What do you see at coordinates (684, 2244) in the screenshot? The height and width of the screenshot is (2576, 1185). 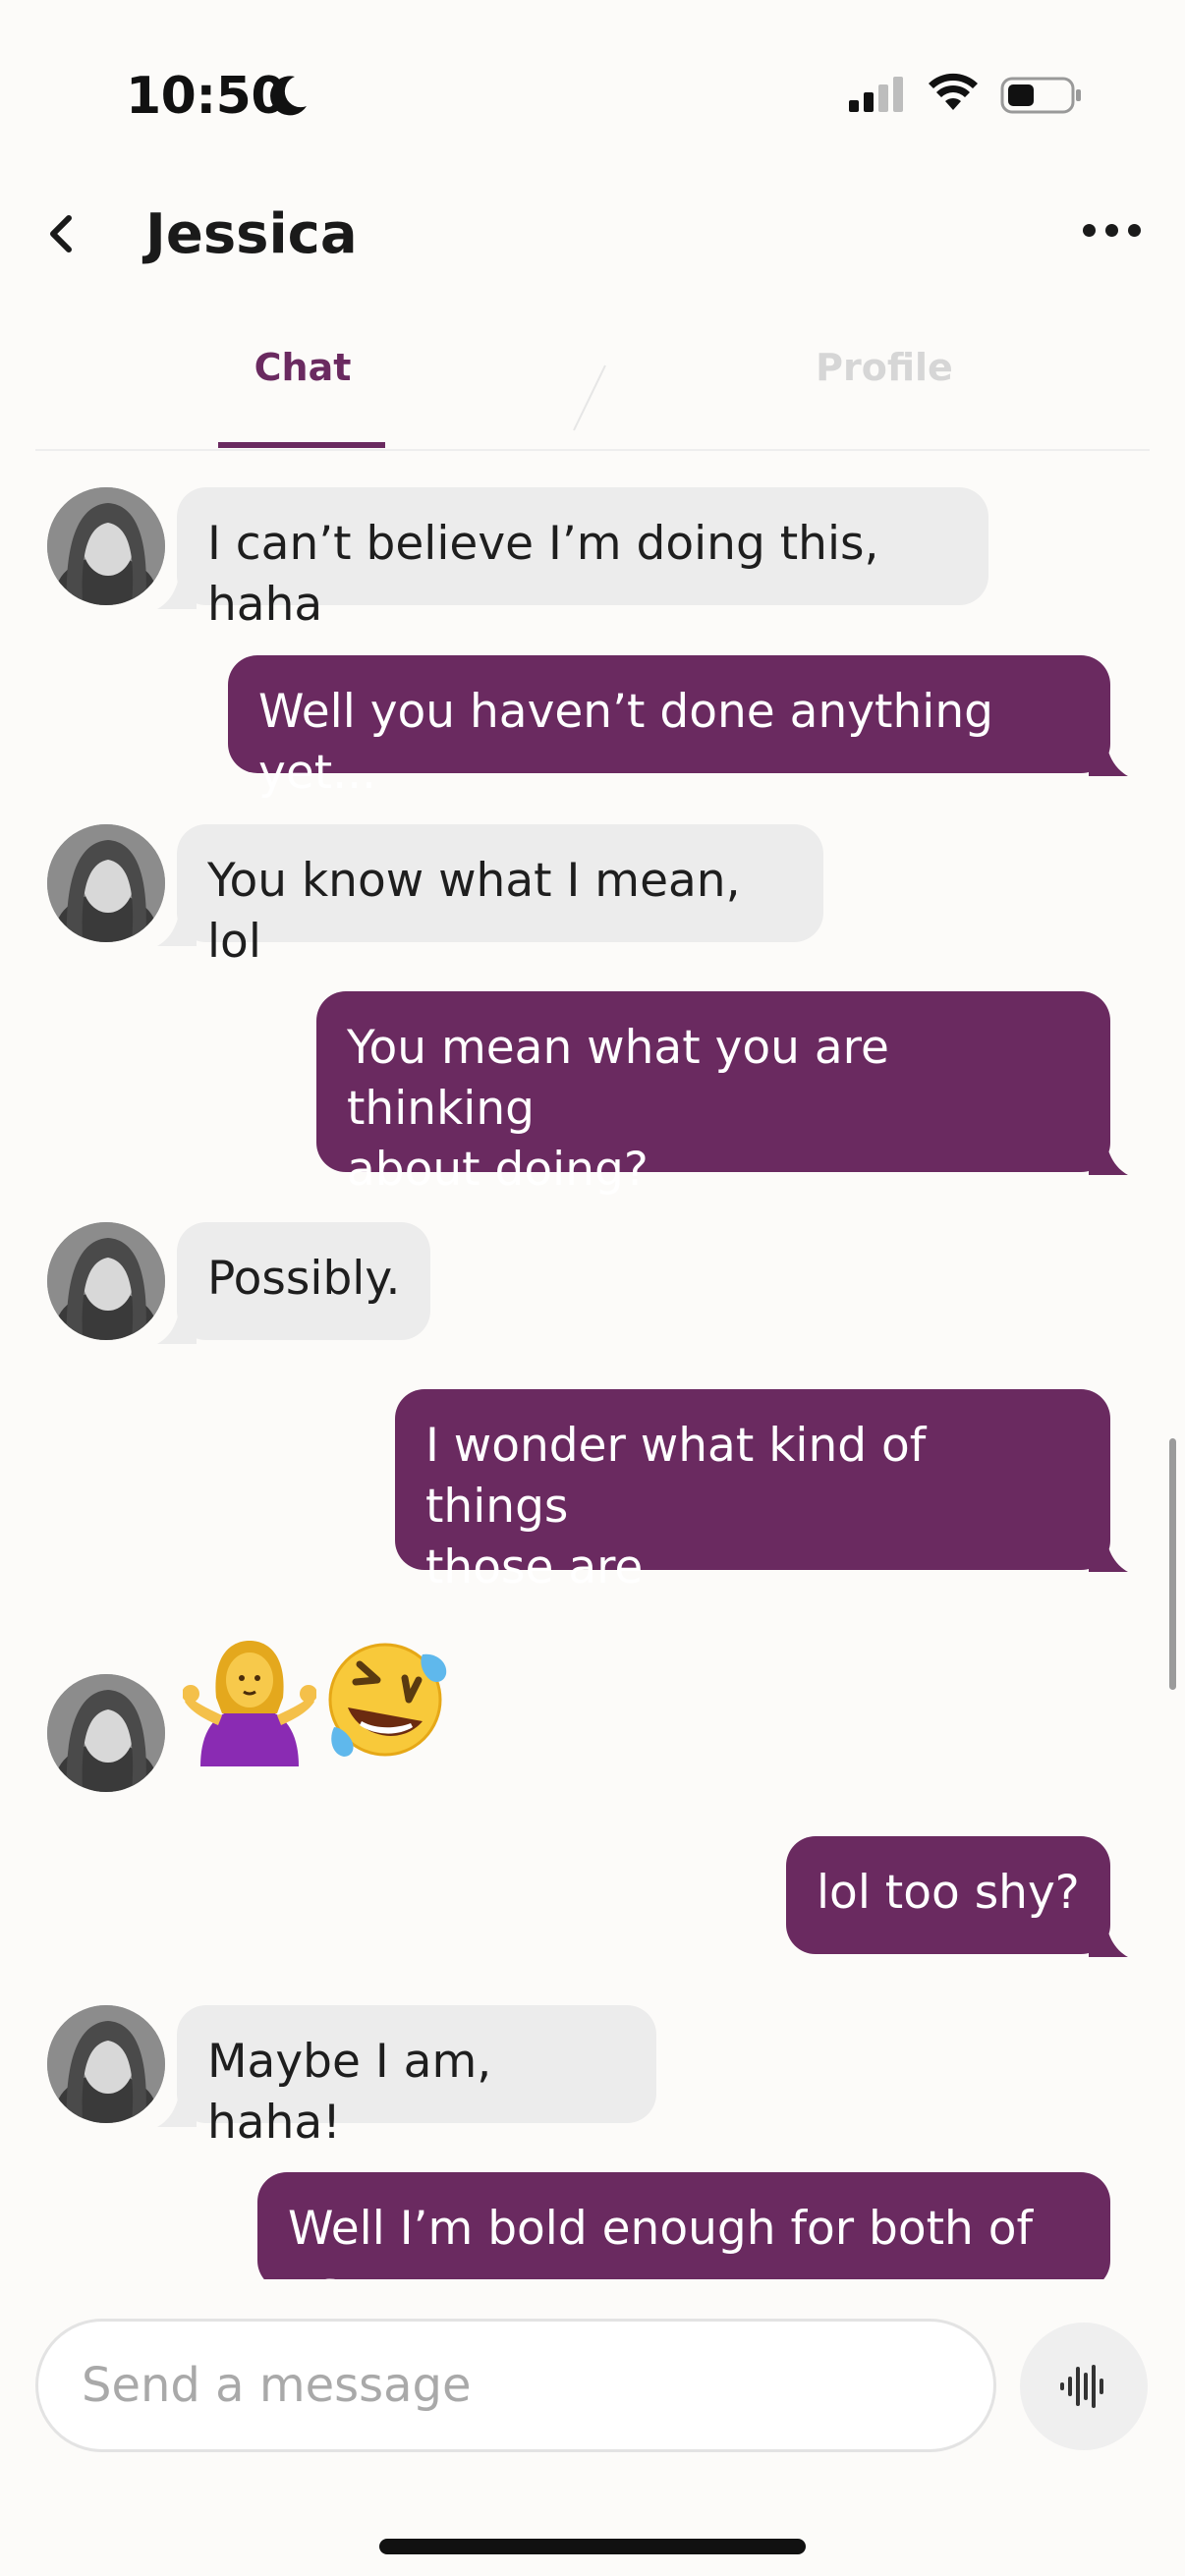 I see `message-outgoing: Well I’m bold enough for both of us` at bounding box center [684, 2244].